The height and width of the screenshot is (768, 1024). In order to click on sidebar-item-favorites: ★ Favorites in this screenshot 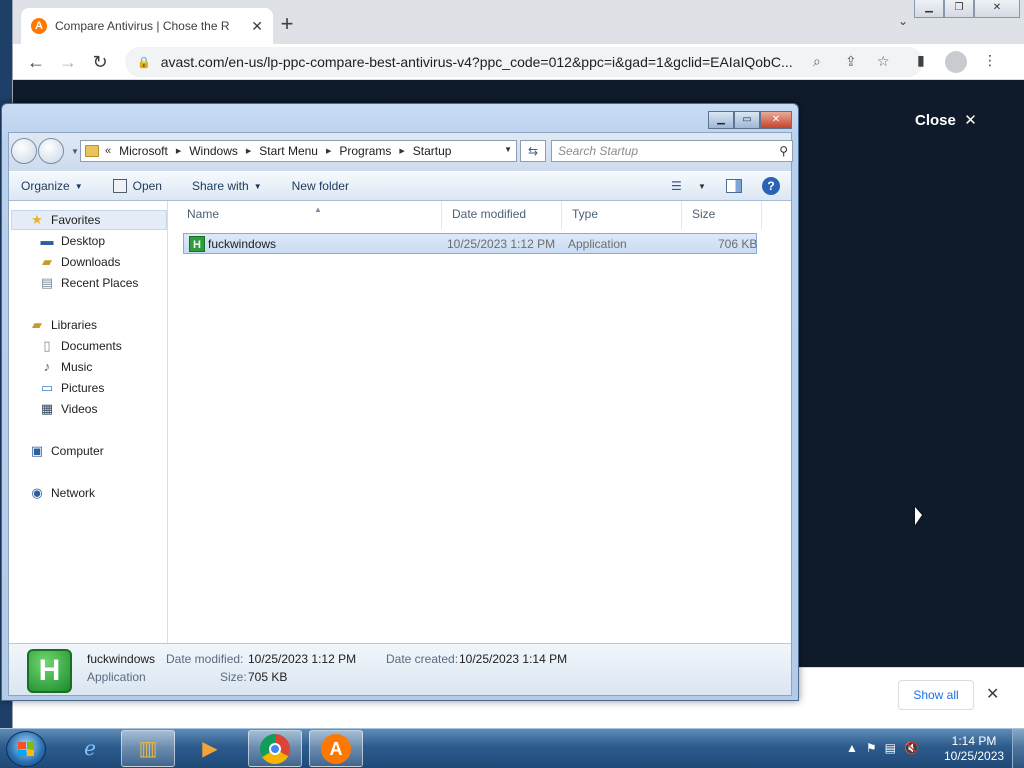, I will do `click(64, 220)`.